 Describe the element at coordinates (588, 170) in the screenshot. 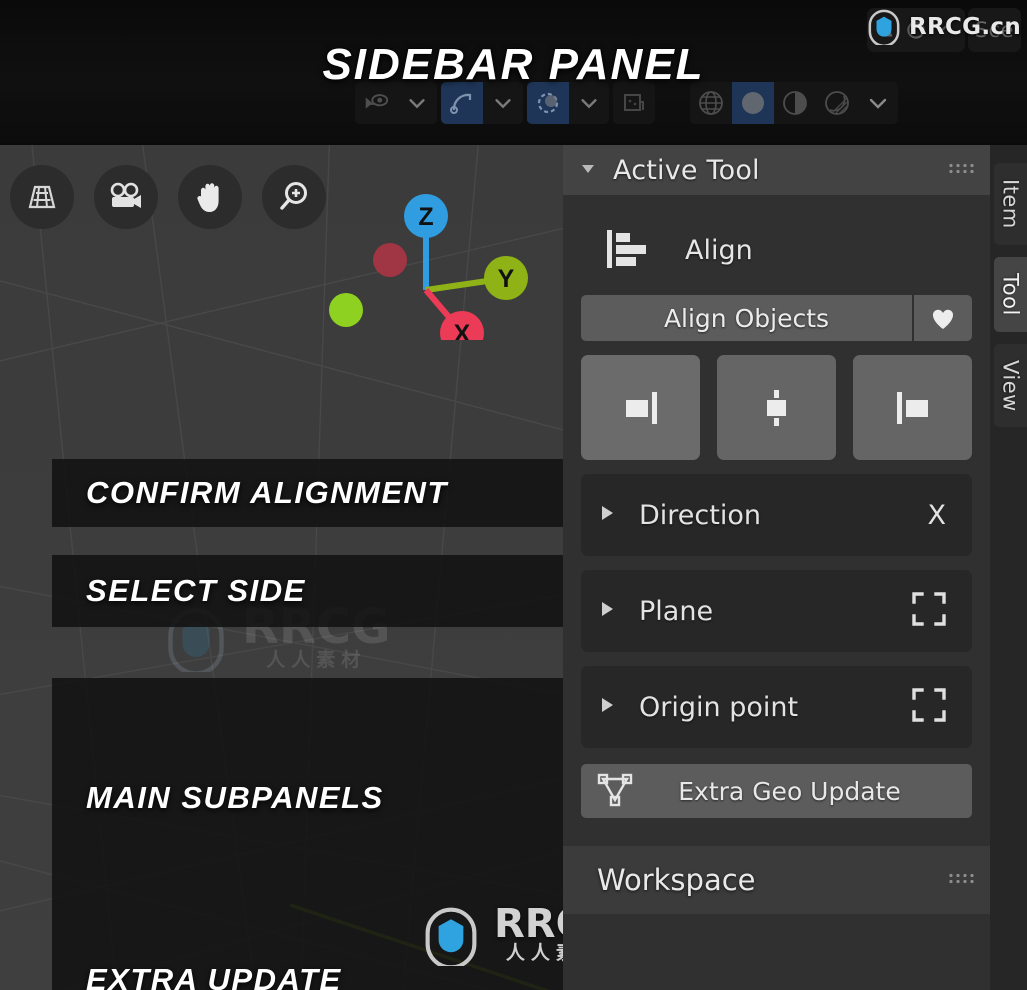

I see `panel-collapse-triangle-icon` at that location.